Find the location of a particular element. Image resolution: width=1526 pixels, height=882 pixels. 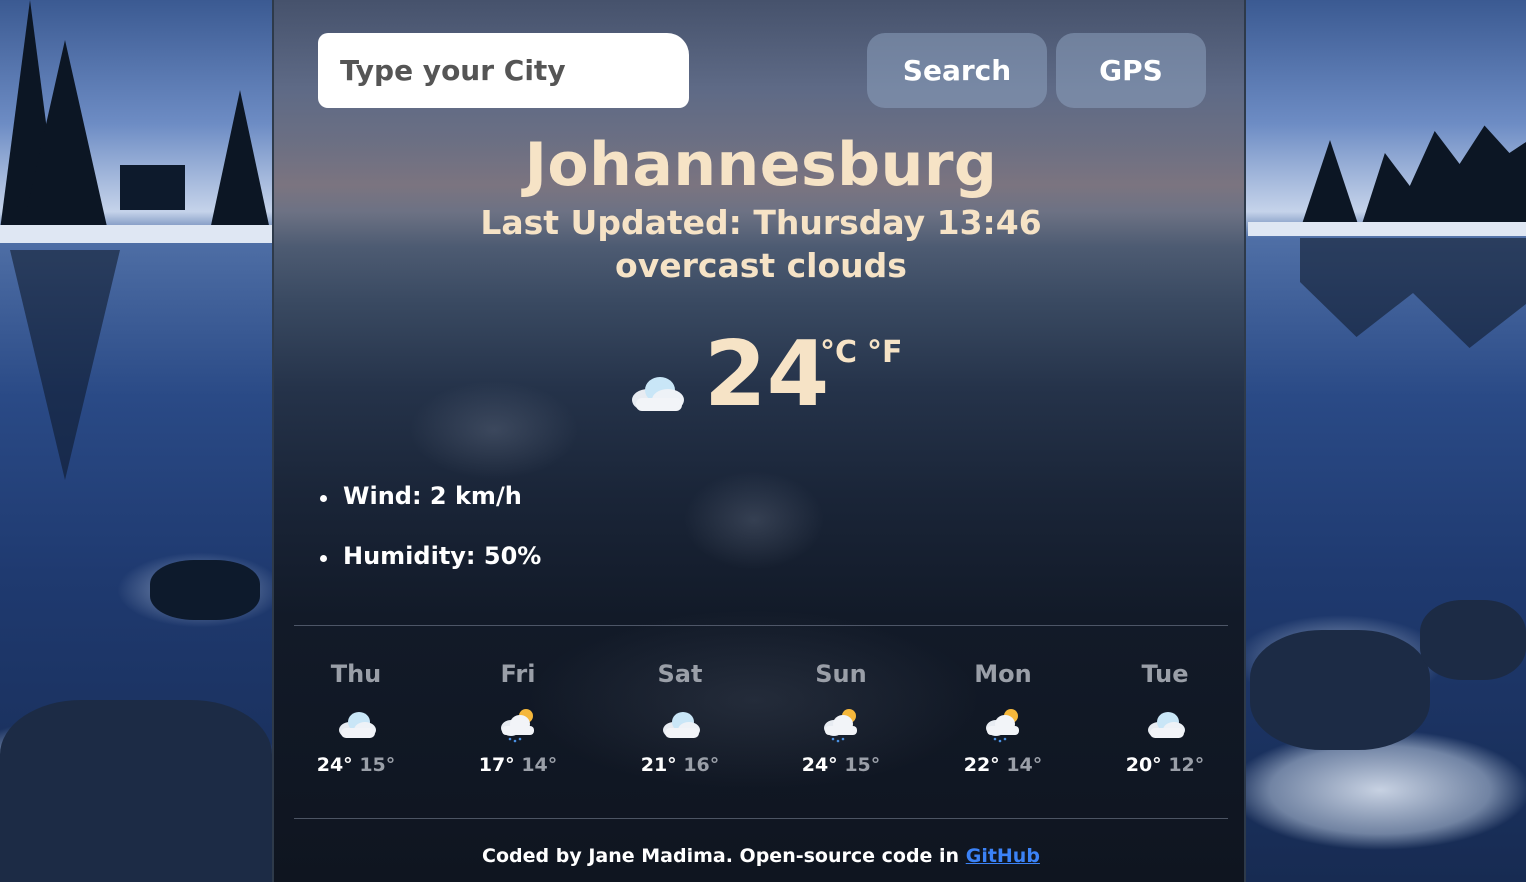

weather-stats: Wind: 2 km/h Humidity: 50% is located at coordinates (429, 542).